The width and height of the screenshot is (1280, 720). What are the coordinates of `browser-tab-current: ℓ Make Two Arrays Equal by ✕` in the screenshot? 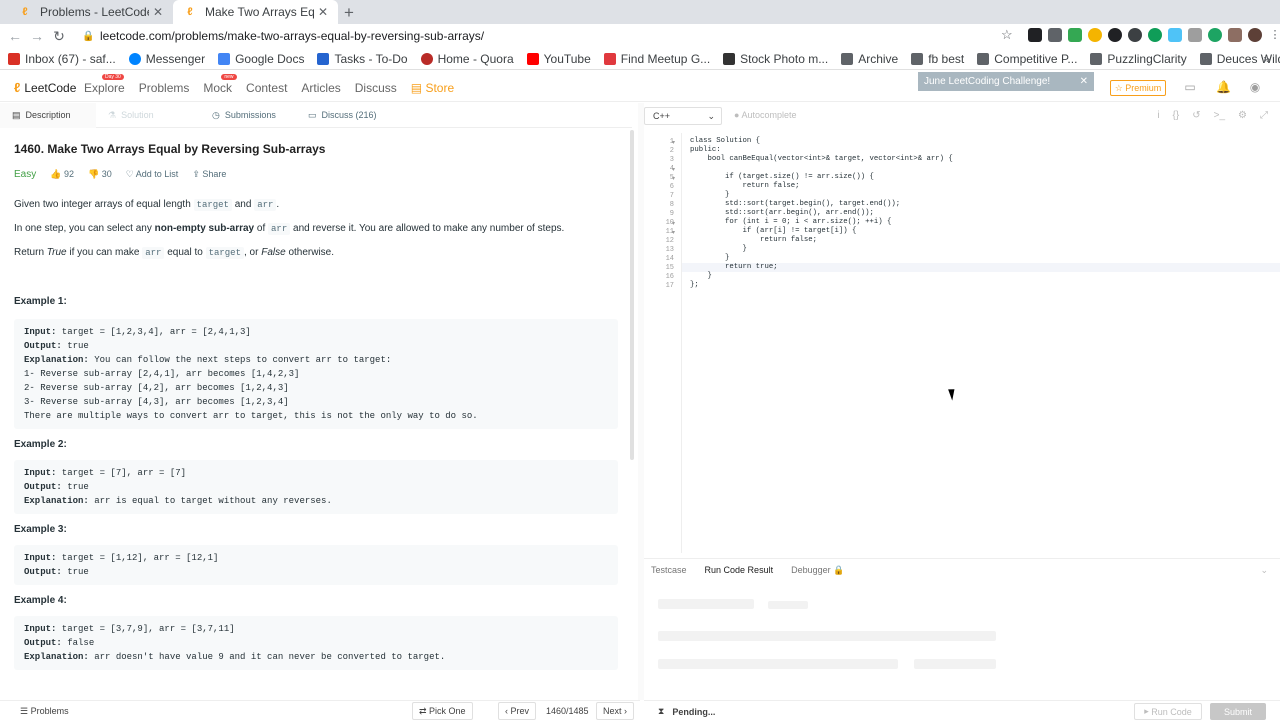 It's located at (255, 12).